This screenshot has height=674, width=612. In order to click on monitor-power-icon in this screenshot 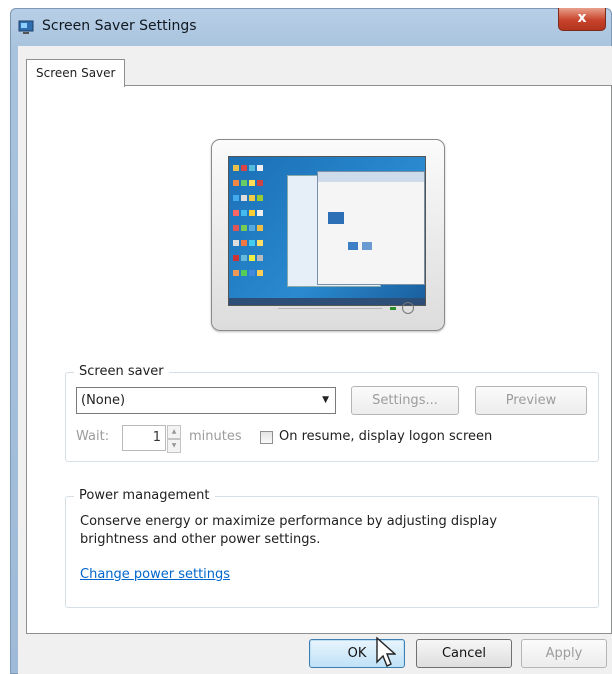, I will do `click(408, 308)`.